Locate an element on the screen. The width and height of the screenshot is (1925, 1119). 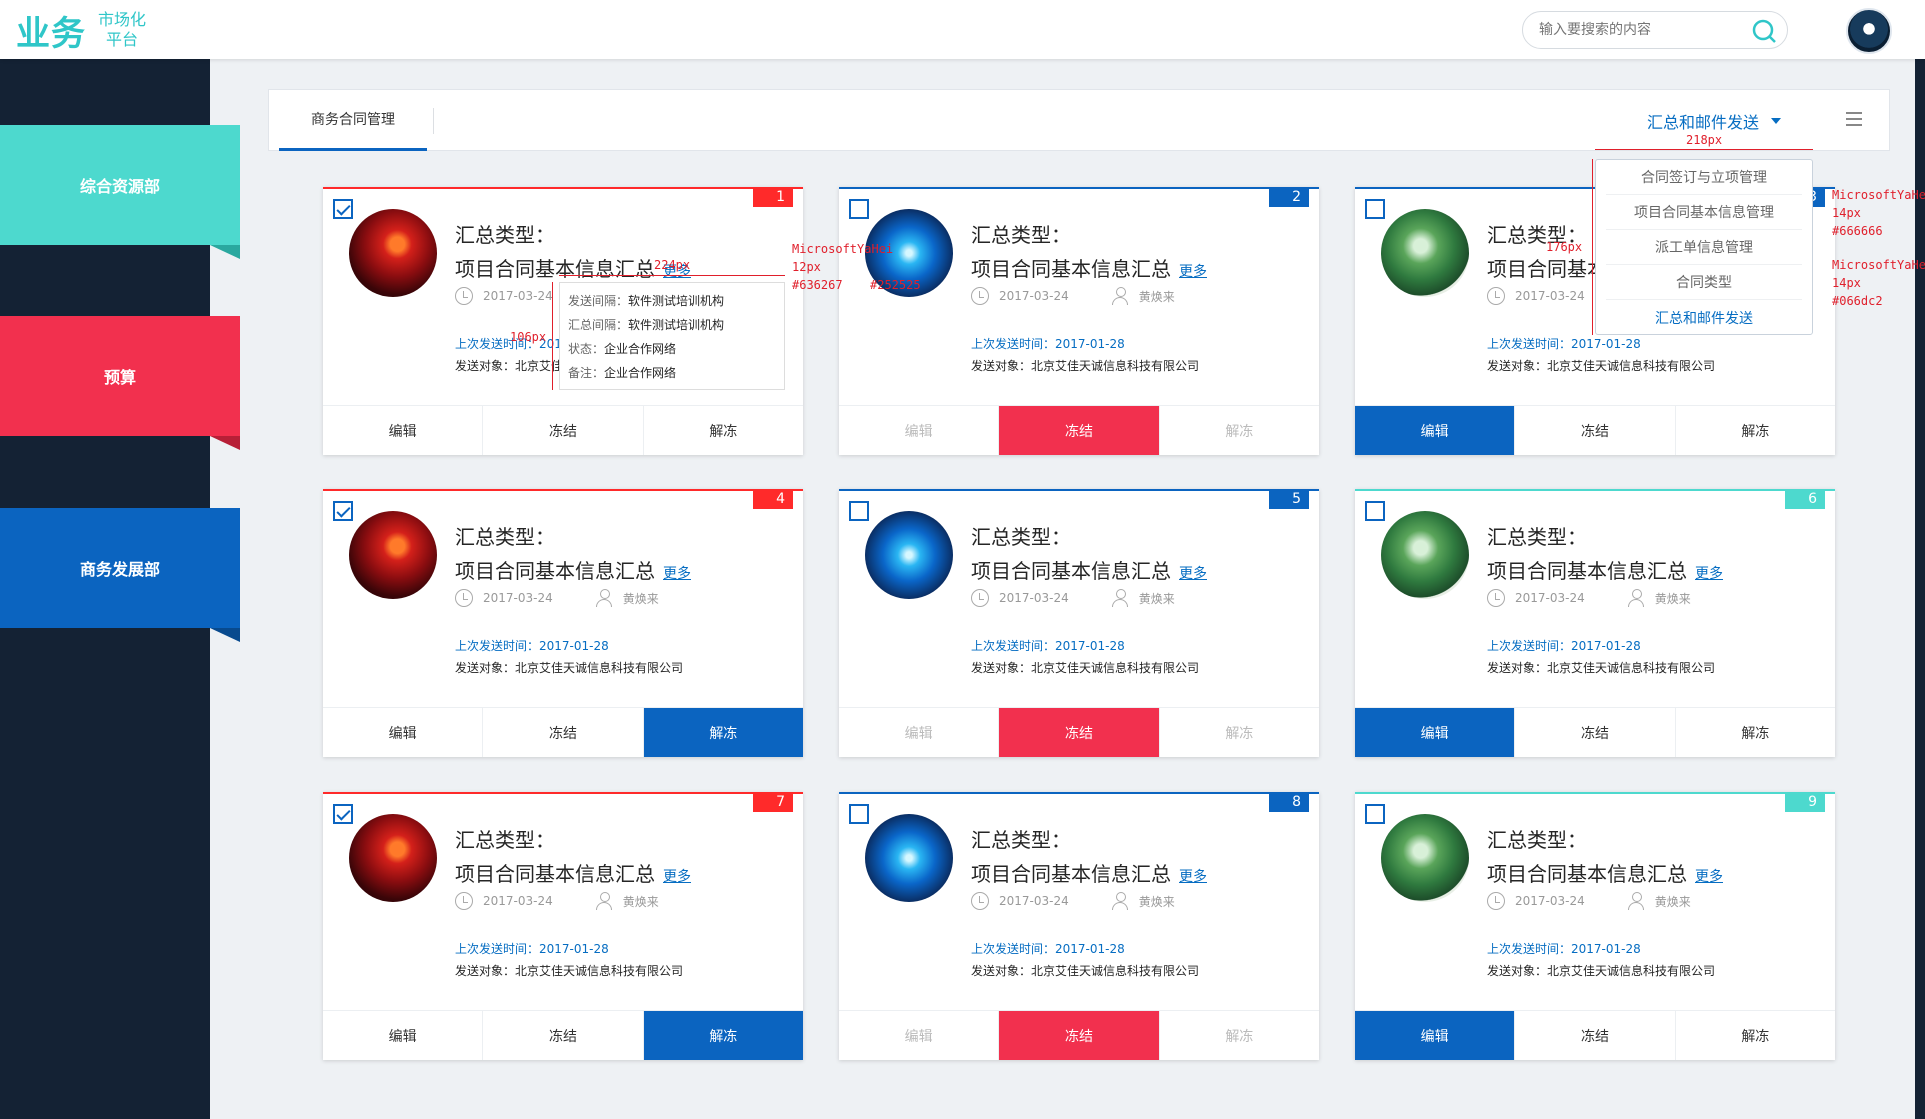
annotation-color-a2: #252525 is located at coordinates (895, 285).